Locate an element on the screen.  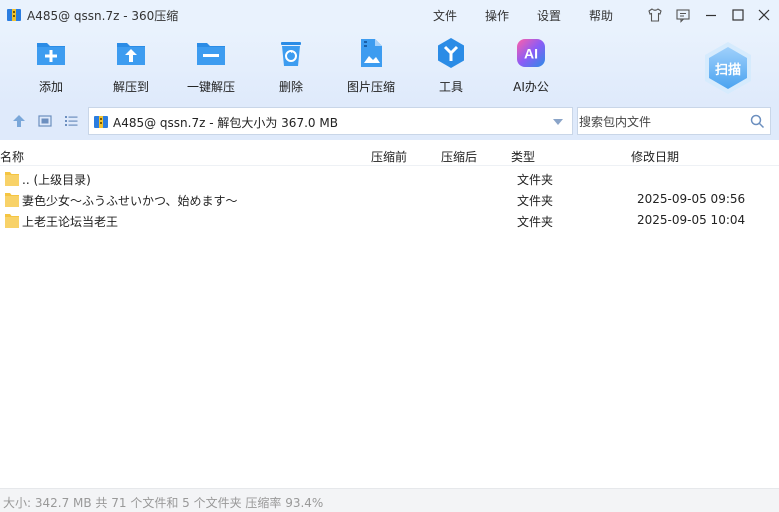
up-arrow-icon is located at coordinates (19, 121).